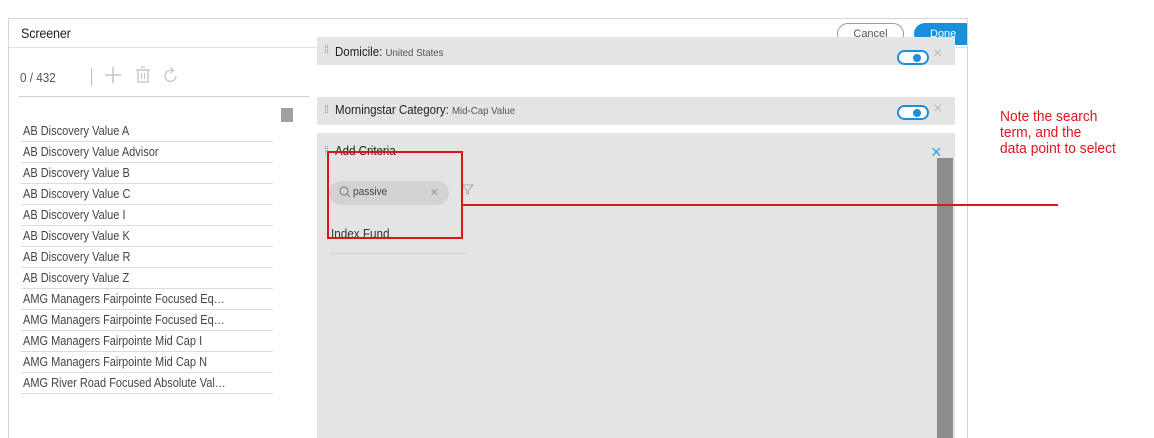  I want to click on criteria-name: Morningstar Category:, so click(392, 110).